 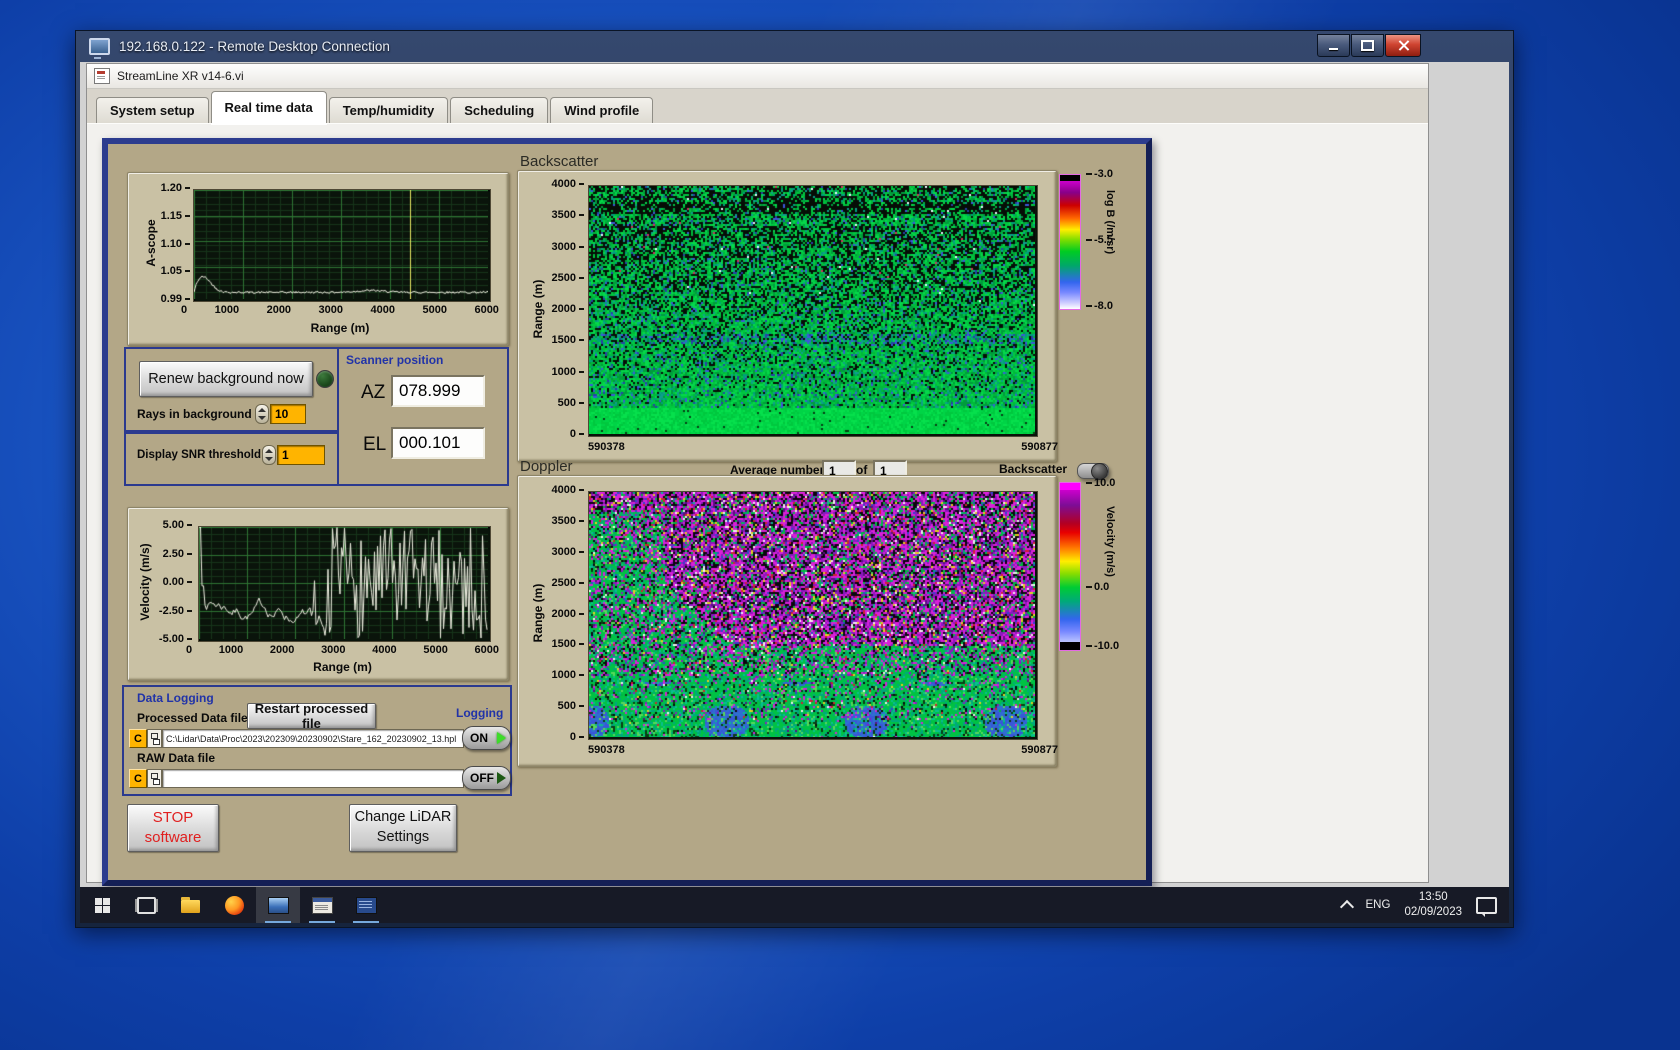 What do you see at coordinates (602, 110) in the screenshot?
I see `tab-wind-profile: Wind profile` at bounding box center [602, 110].